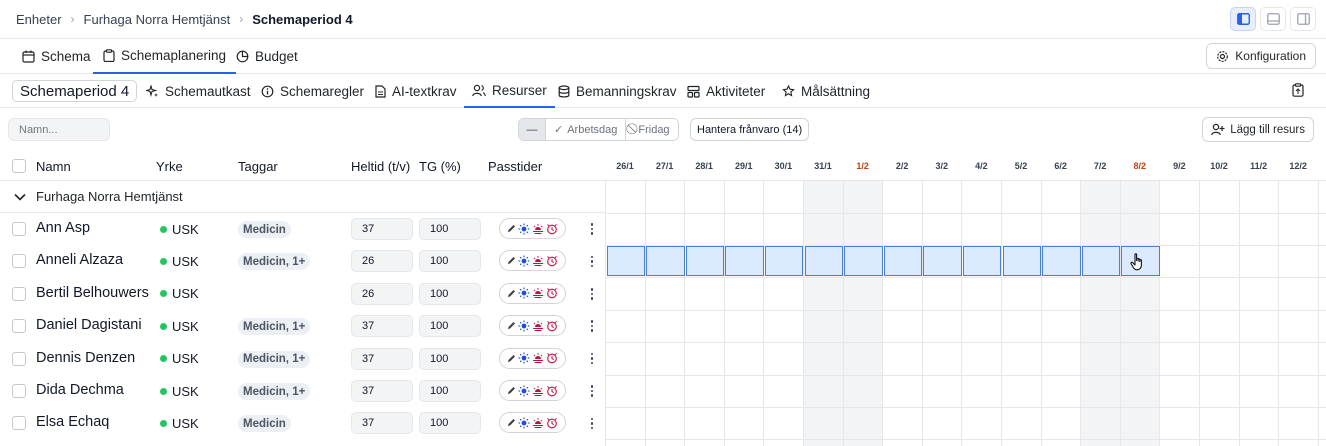  I want to click on tab-budget: Budget, so click(267, 56).